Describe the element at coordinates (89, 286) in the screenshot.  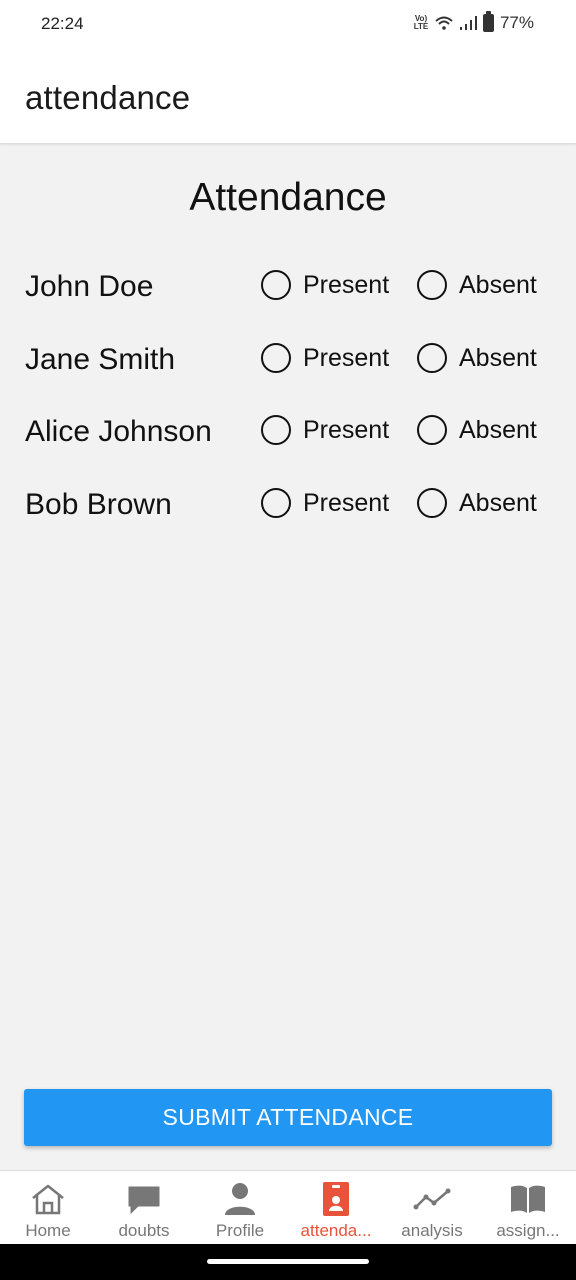
I see `student-name: John Doe` at that location.